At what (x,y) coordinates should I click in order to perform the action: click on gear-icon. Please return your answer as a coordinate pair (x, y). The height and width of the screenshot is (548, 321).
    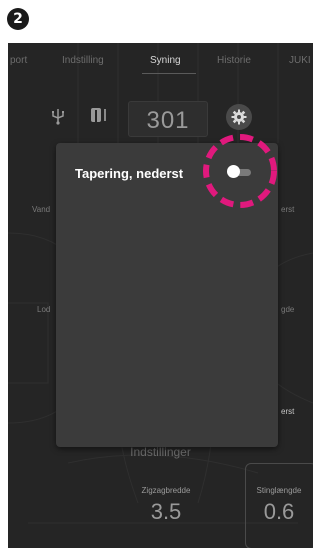
    Looking at the image, I should click on (239, 117).